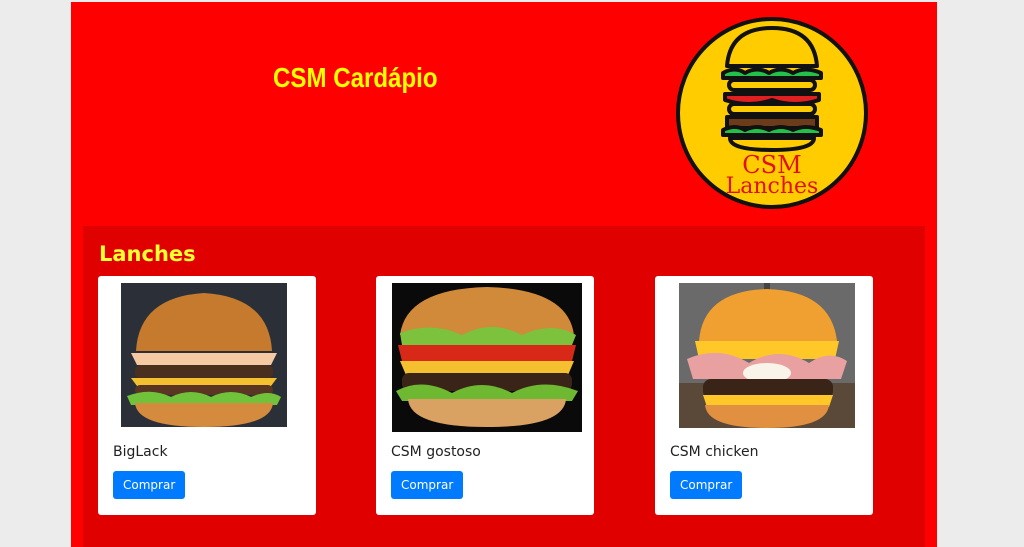 The width and height of the screenshot is (1024, 547). I want to click on burger-photo-biglack, so click(204, 355).